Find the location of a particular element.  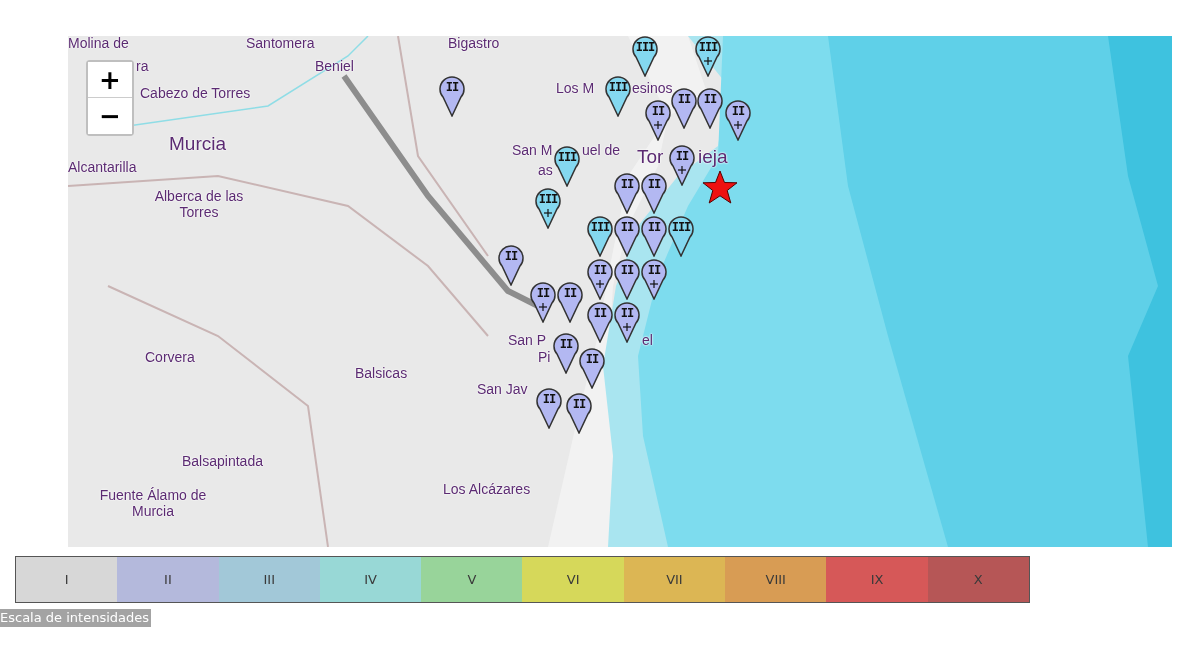

zoom-in-button: + is located at coordinates (110, 80).